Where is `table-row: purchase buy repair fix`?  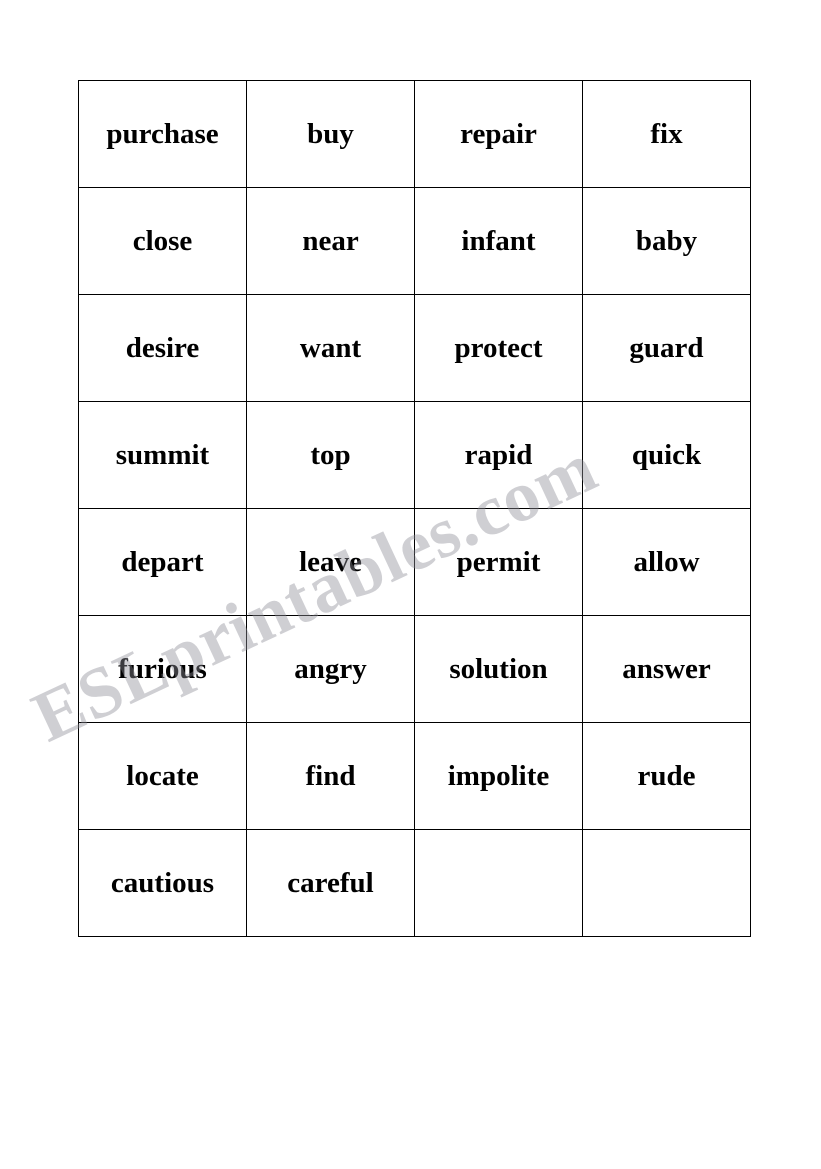 table-row: purchase buy repair fix is located at coordinates (414, 134).